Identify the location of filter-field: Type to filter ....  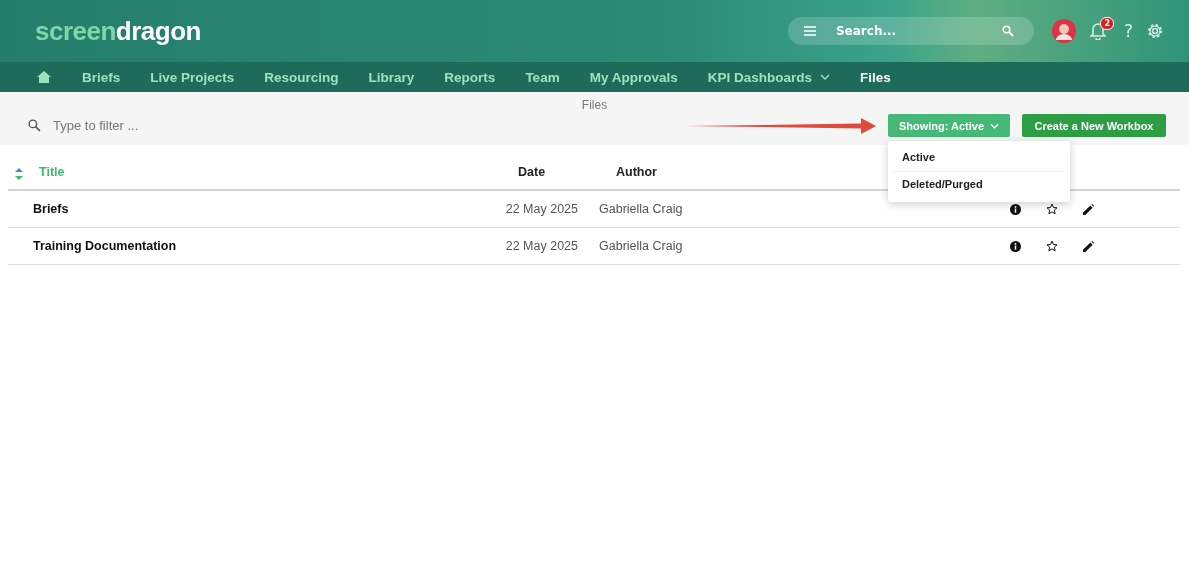
(178, 125).